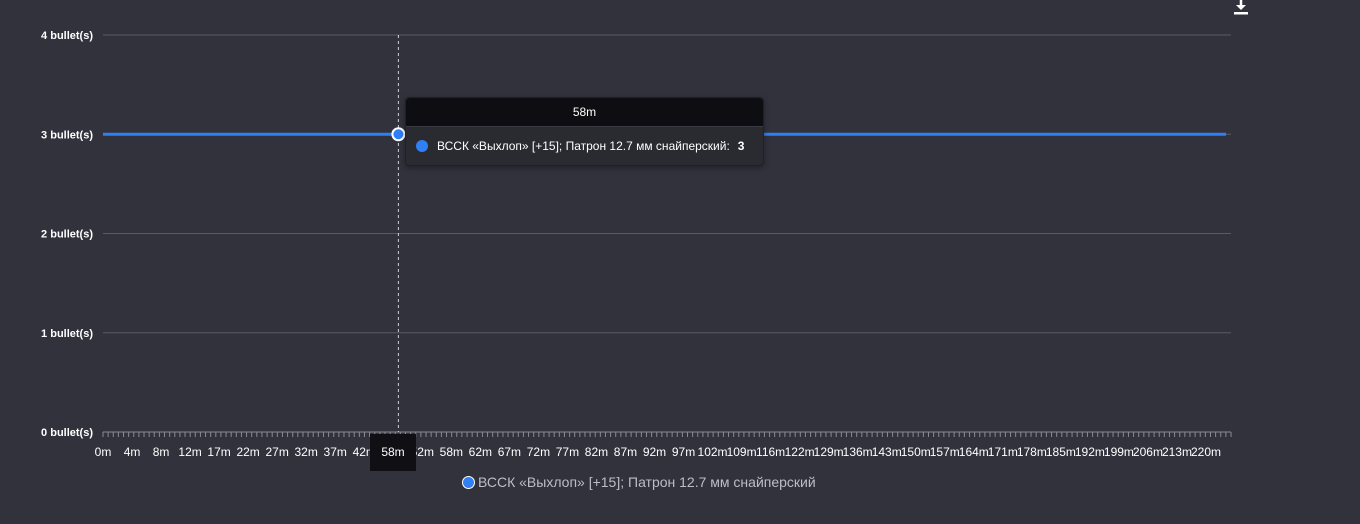 This screenshot has width=1360, height=524. Describe the element at coordinates (247, 452) in the screenshot. I see `x-tick-label: 22m` at that location.